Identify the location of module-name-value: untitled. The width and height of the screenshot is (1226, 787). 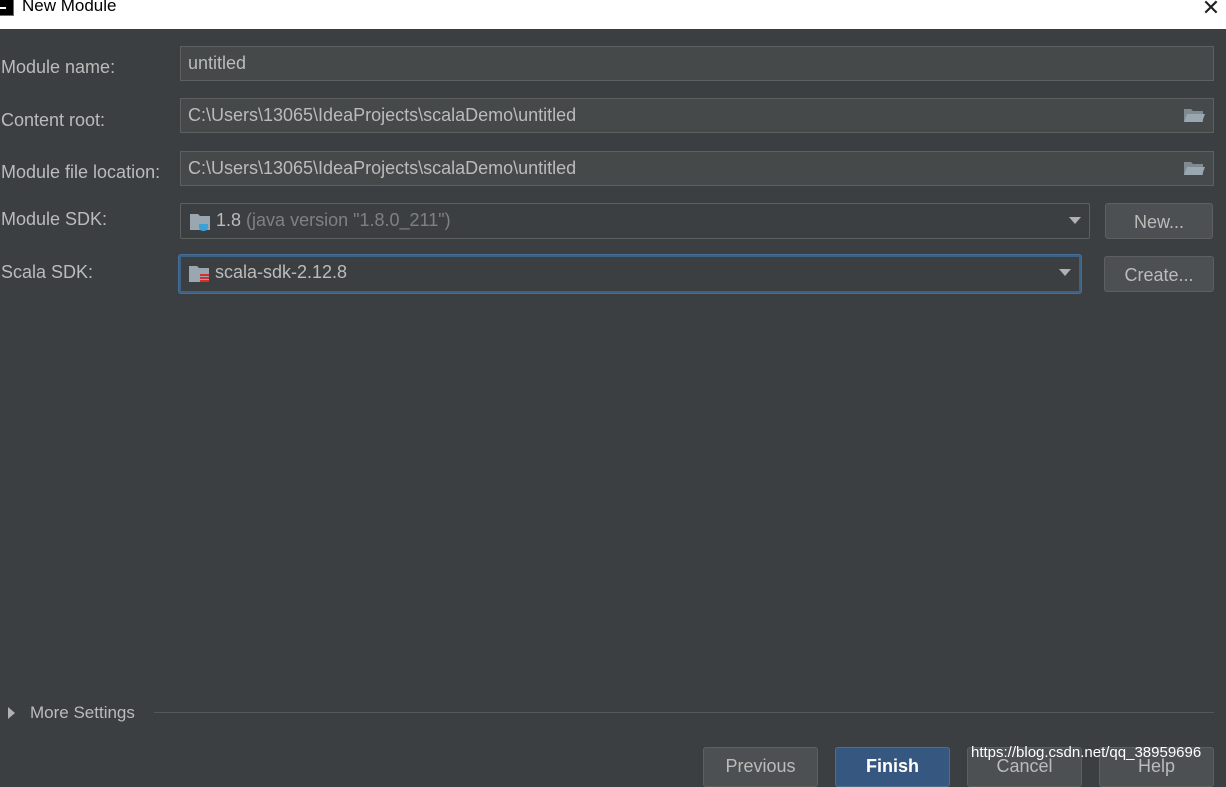
(217, 63).